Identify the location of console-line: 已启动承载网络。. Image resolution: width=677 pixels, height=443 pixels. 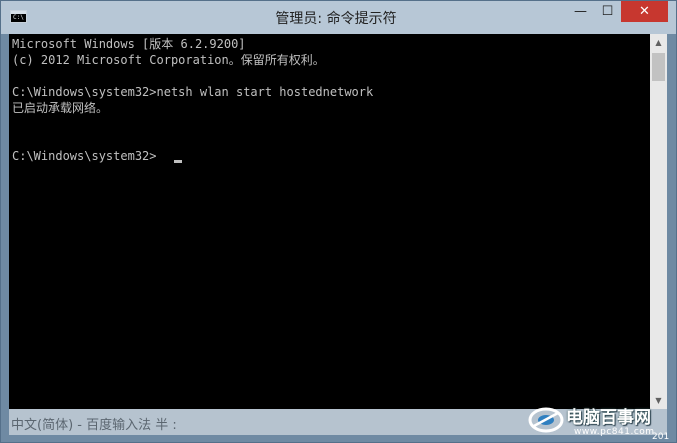
(60, 108).